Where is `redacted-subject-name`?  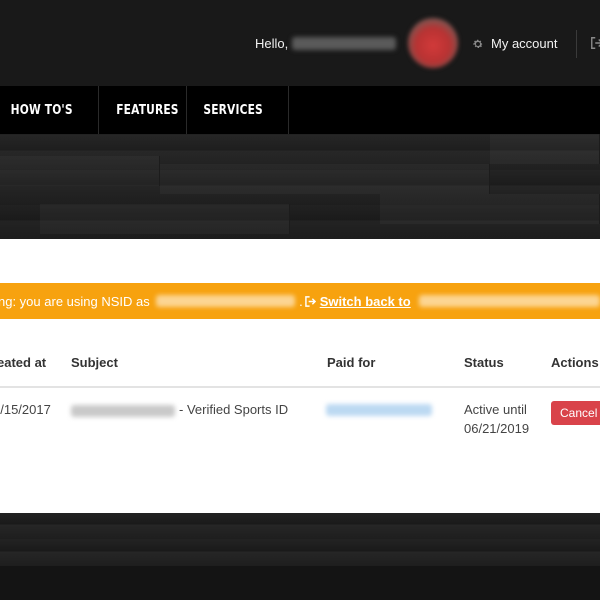
redacted-subject-name is located at coordinates (123, 410).